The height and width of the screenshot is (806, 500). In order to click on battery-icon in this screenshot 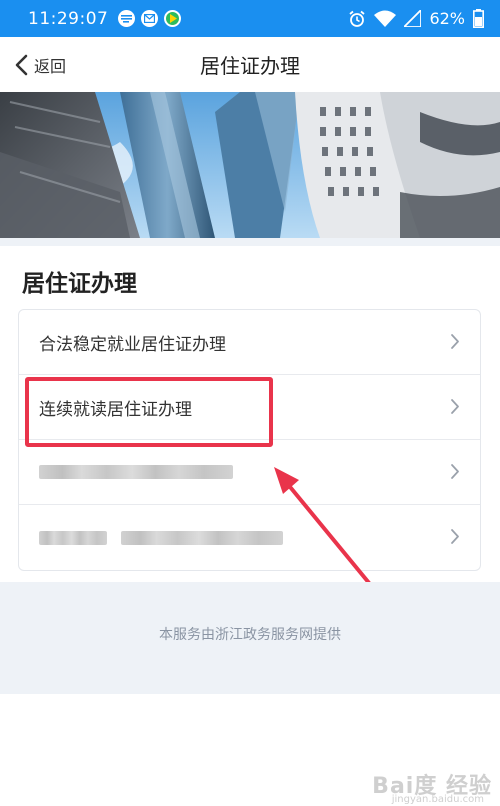, I will do `click(478, 18)`.